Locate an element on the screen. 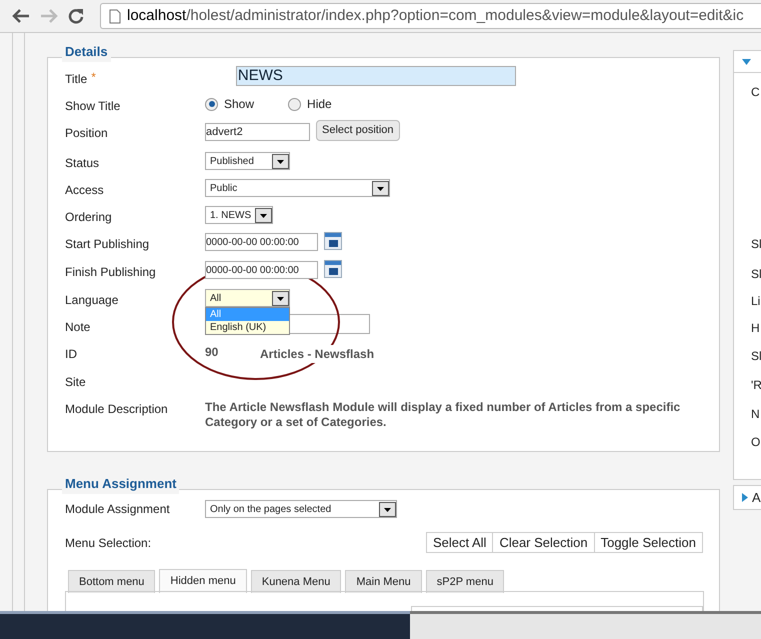 Image resolution: width=761 pixels, height=639 pixels. field-label: ID is located at coordinates (71, 354).